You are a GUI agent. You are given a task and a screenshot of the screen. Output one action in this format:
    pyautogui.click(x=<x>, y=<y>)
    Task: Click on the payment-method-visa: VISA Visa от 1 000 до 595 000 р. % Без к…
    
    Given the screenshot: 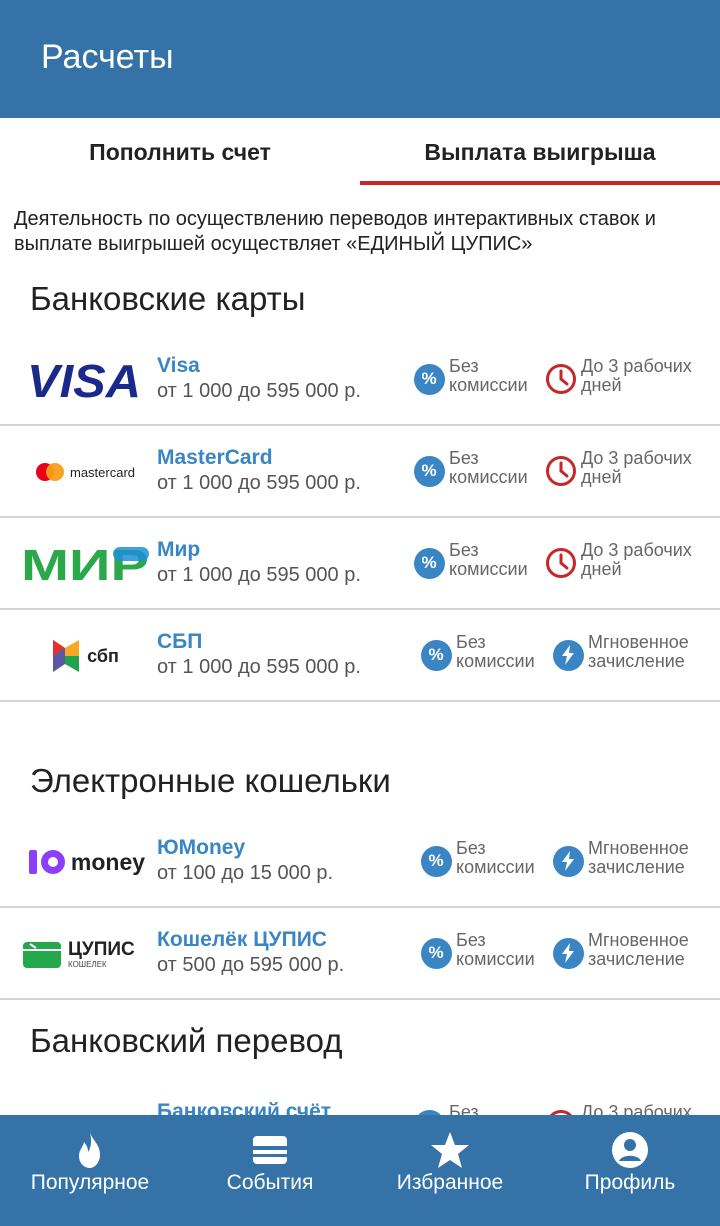 What is the action you would take?
    pyautogui.click(x=360, y=380)
    